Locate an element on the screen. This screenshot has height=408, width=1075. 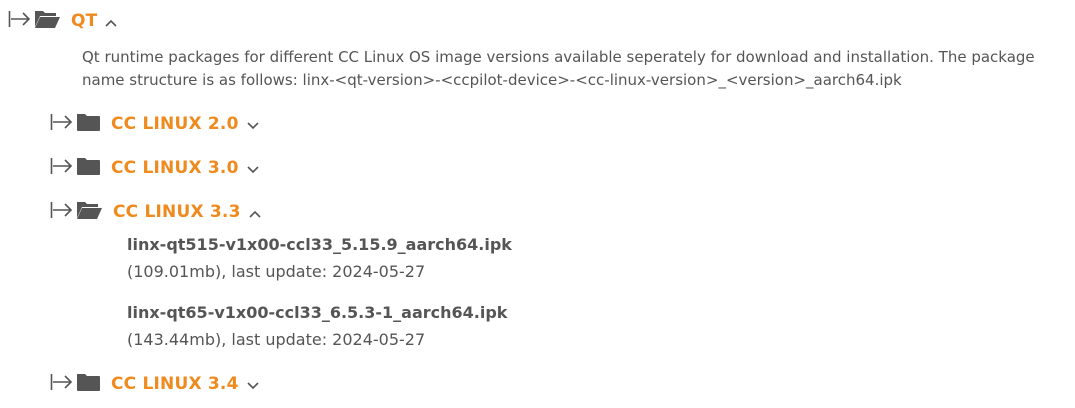
tree-node-cc-linux-3-4: CC LINUX 3.4 is located at coordinates (154, 384).